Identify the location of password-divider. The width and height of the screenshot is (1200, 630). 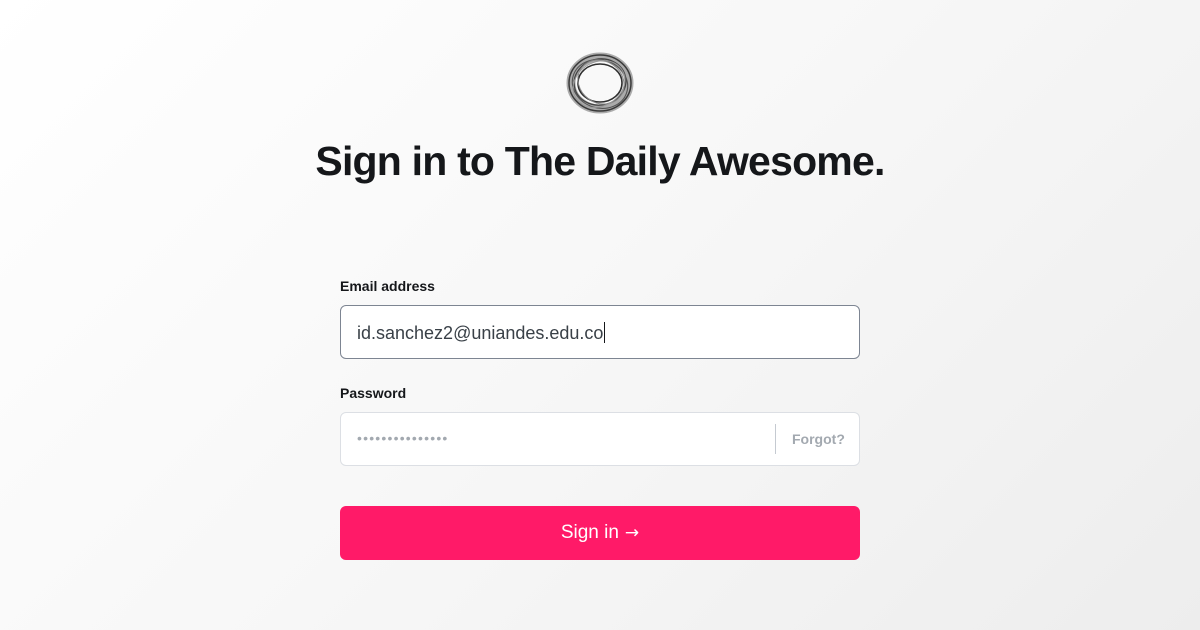
(775, 439).